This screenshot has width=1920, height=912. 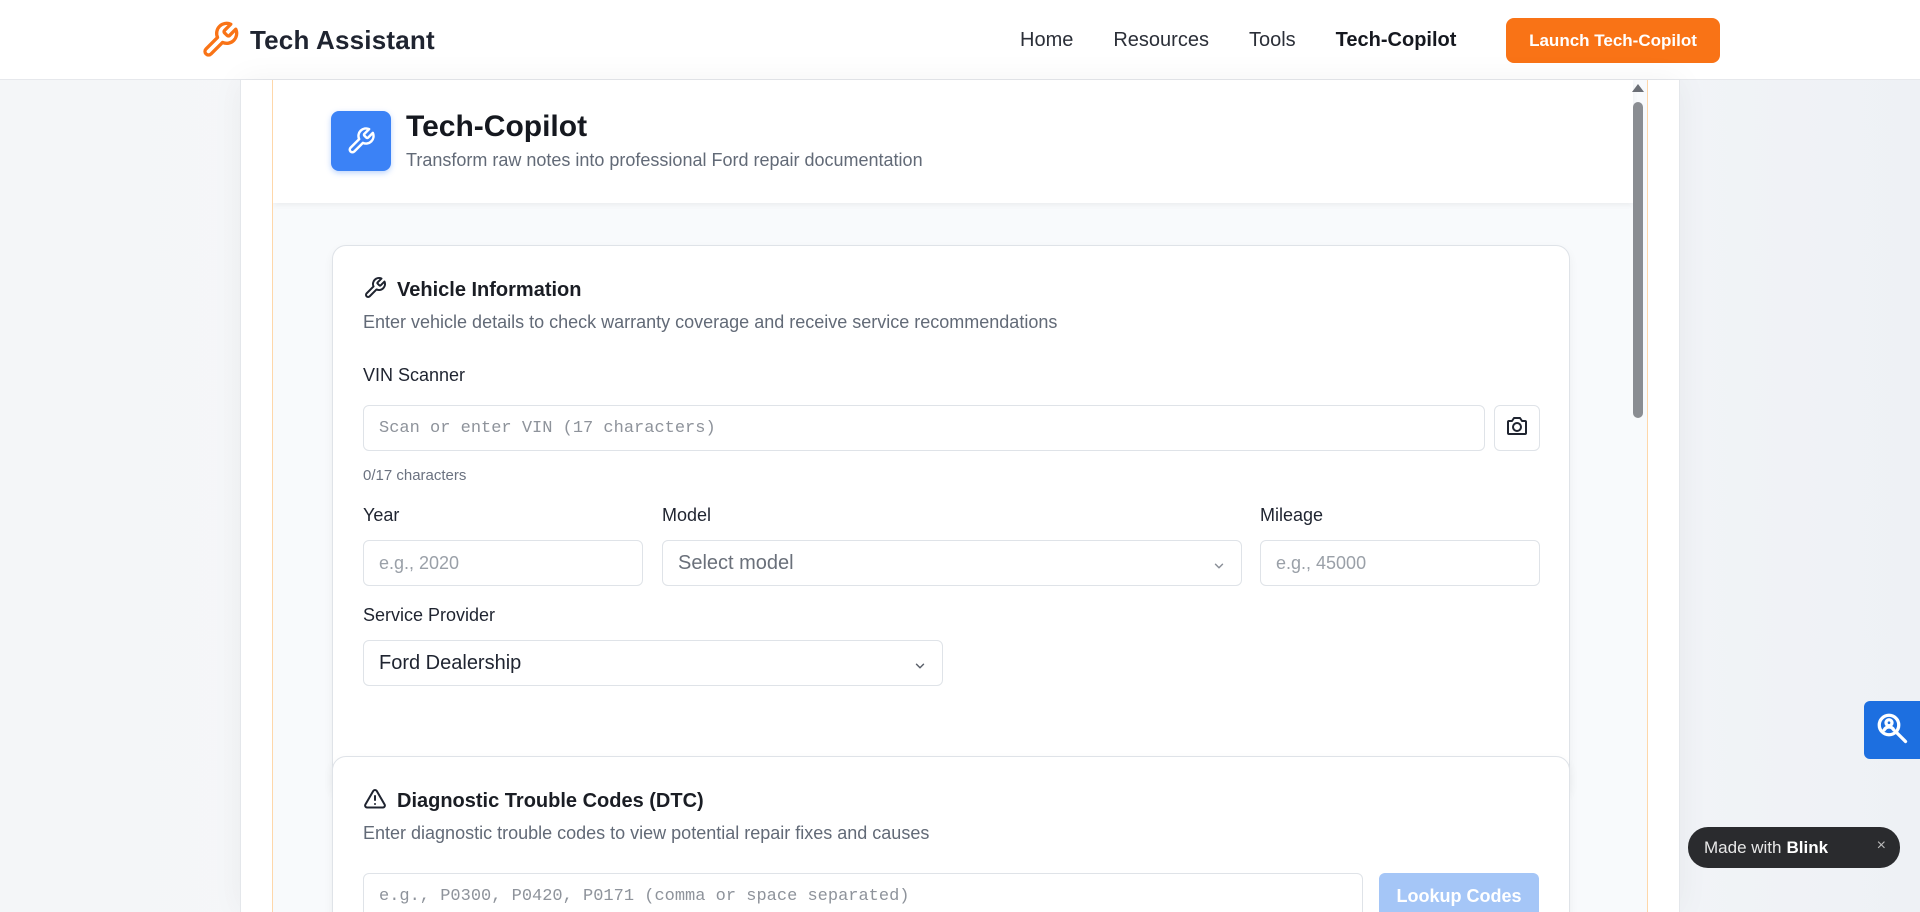 What do you see at coordinates (550, 801) in the screenshot?
I see `dtc-card-title: Diagnostic Trouble Codes (DTC)` at bounding box center [550, 801].